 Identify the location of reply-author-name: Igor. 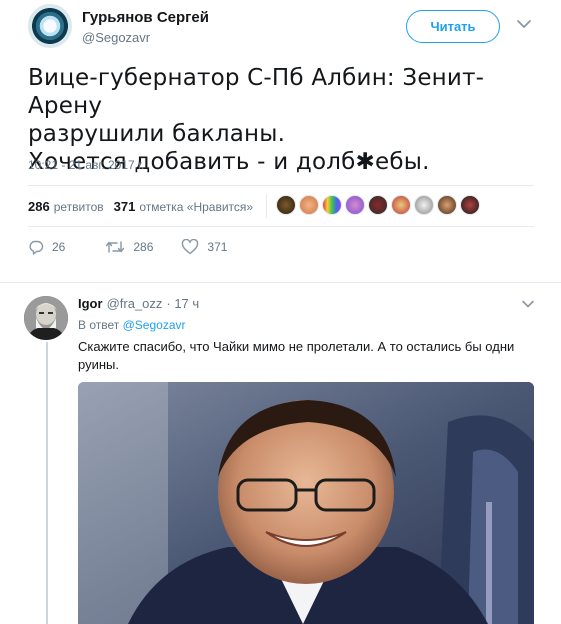
(90, 303).